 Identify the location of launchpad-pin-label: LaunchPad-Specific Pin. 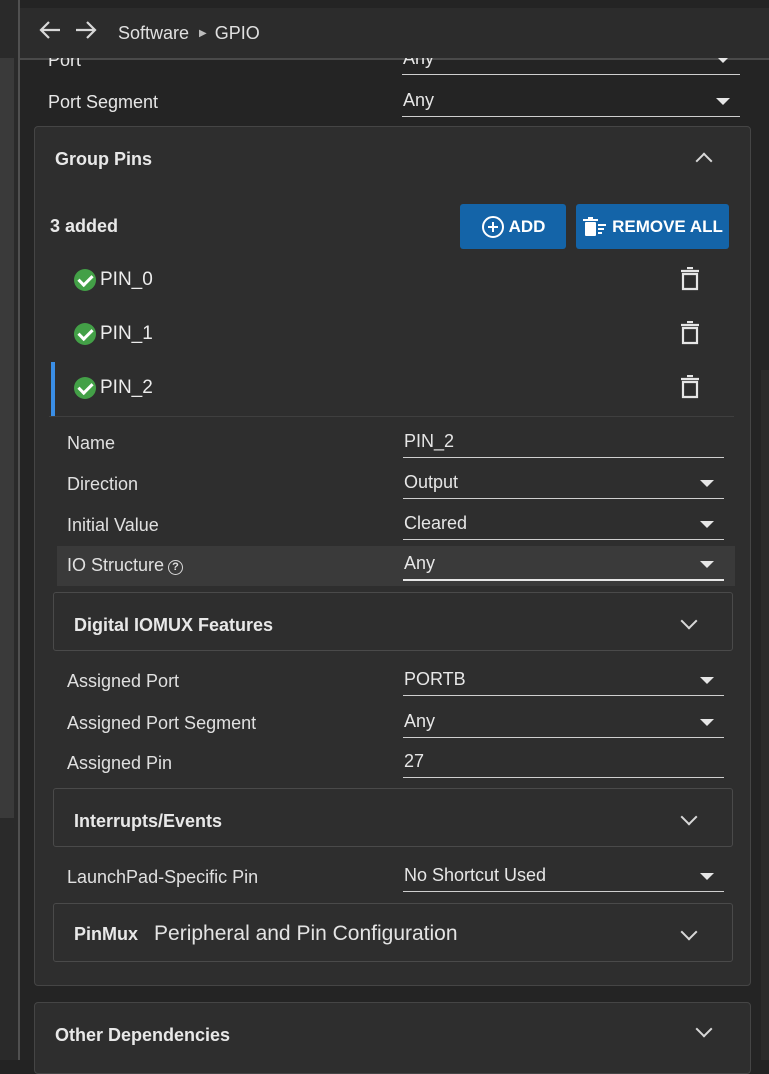
(163, 877).